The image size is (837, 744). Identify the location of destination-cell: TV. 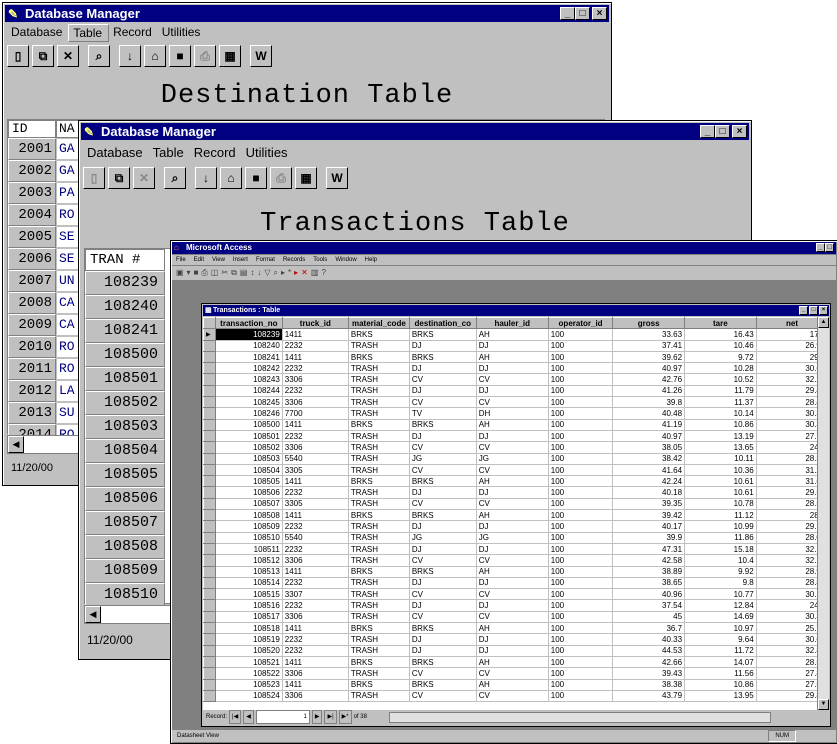
(443, 413).